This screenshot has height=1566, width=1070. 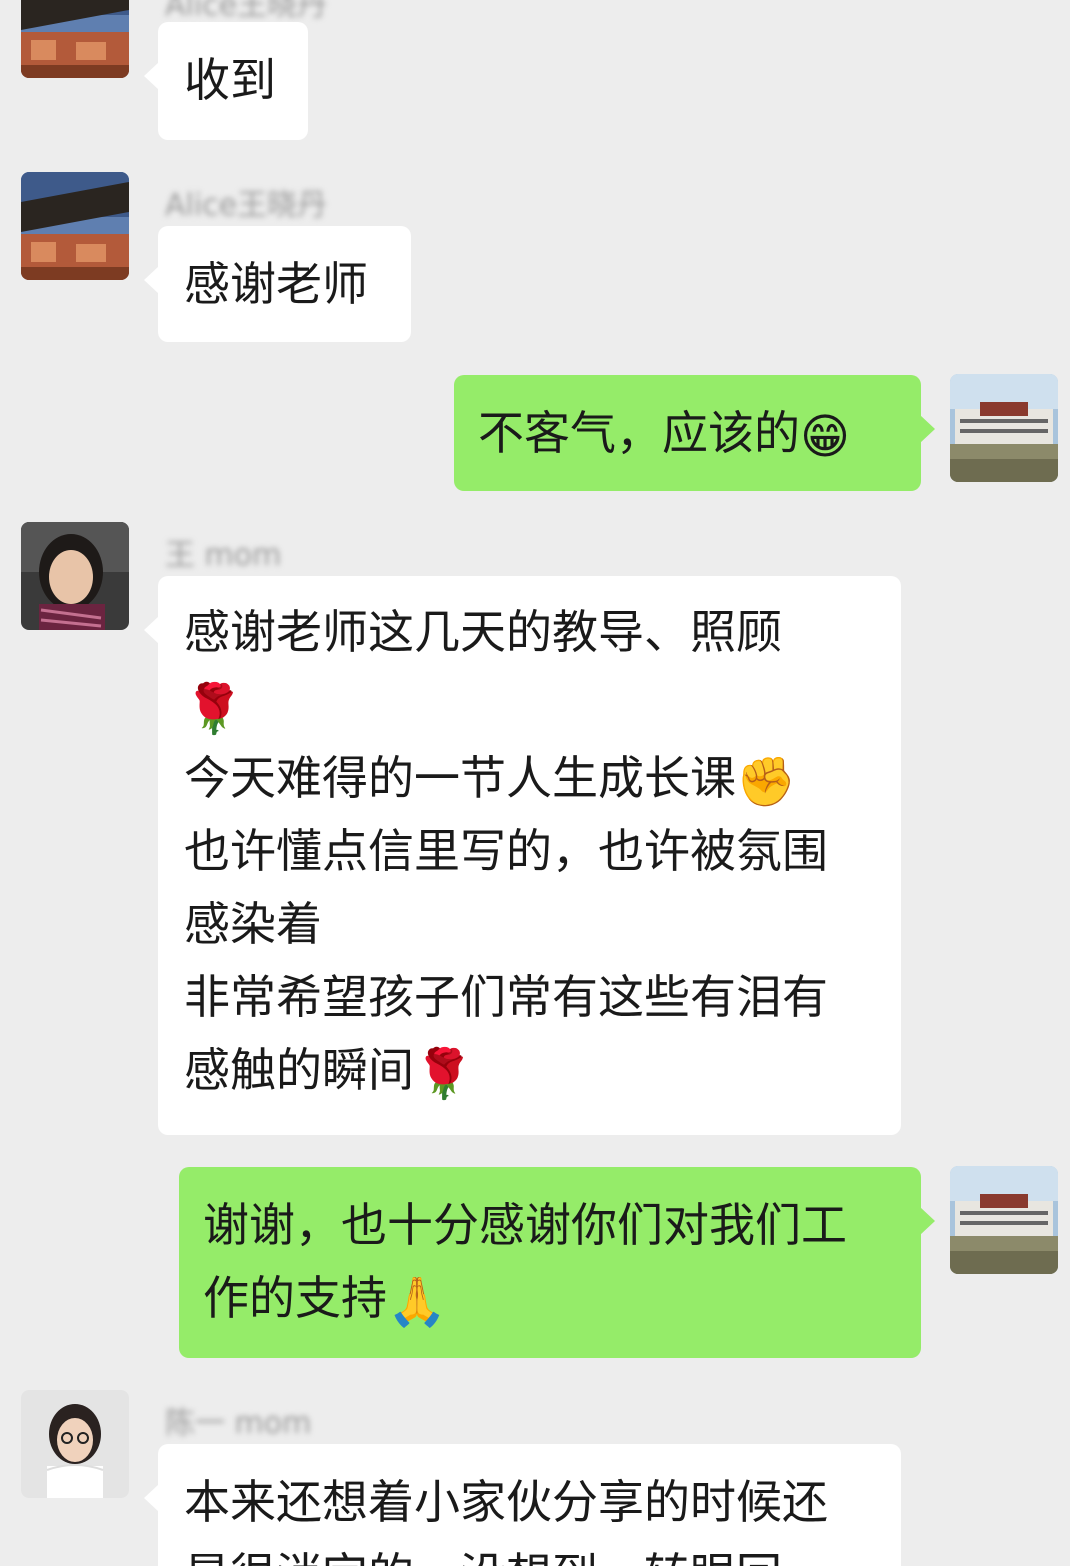 What do you see at coordinates (766, 782) in the screenshot?
I see `raised-fist-icon: ✊` at bounding box center [766, 782].